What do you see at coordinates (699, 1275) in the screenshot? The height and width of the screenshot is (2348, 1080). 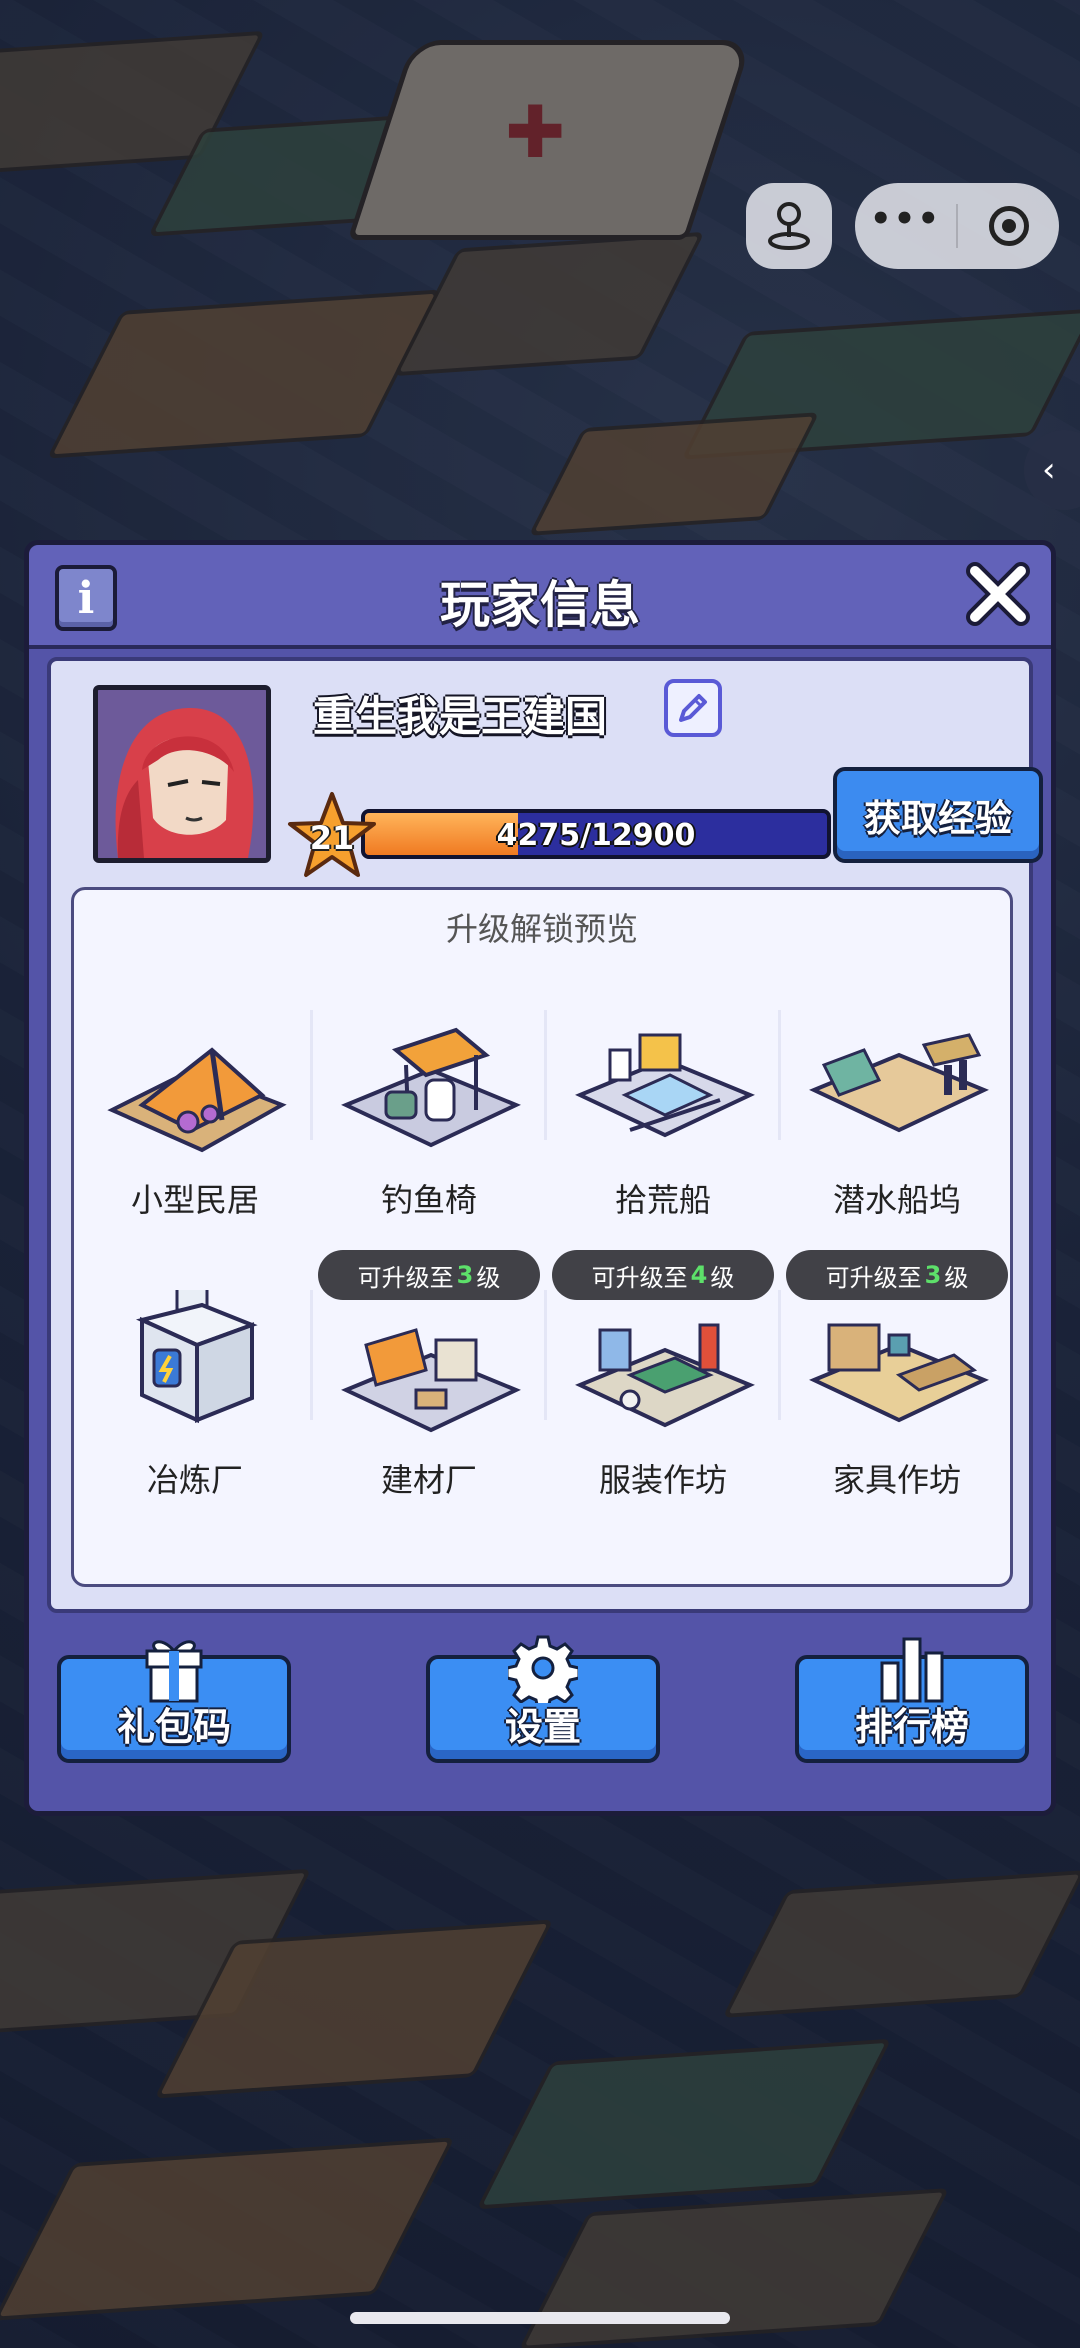 I see `badge-level: 4` at bounding box center [699, 1275].